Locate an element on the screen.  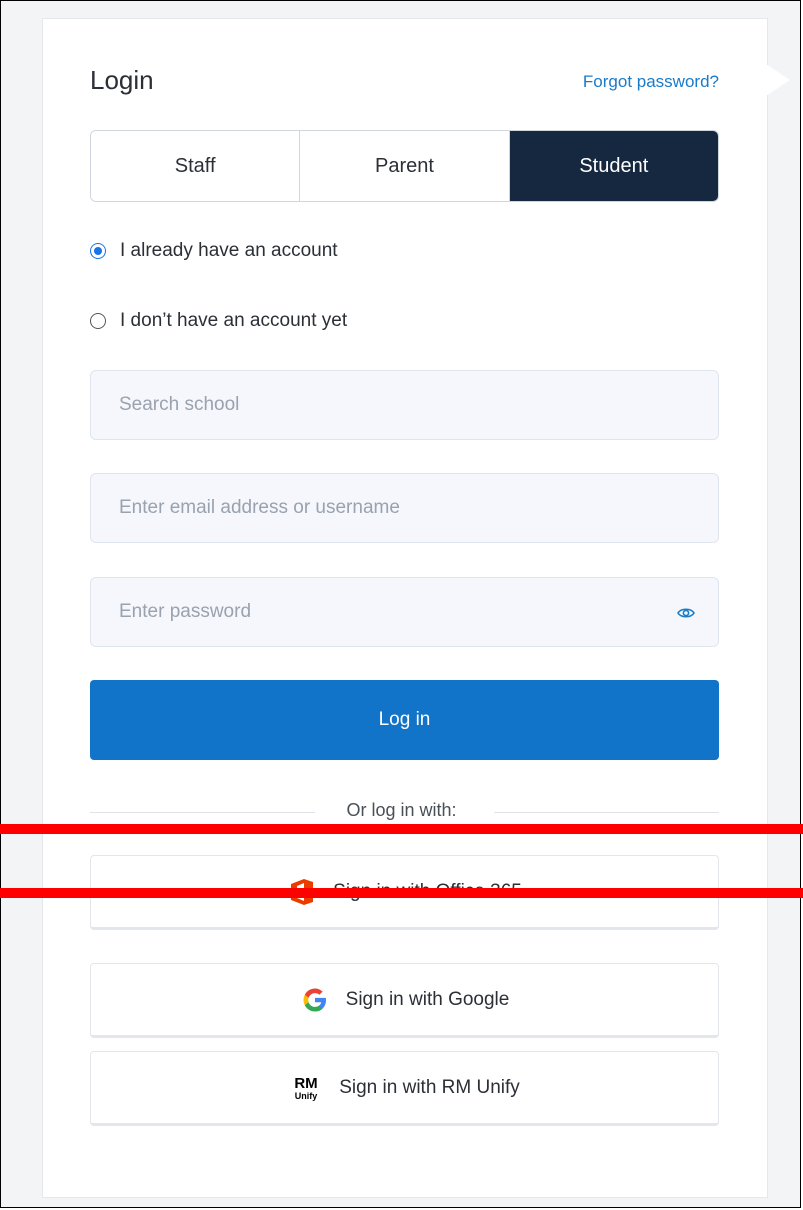
radio-no-account: I don’t have an account yet is located at coordinates (218, 321).